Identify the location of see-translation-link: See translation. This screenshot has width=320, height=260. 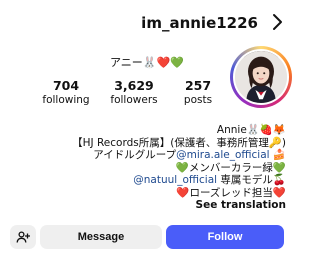
(150, 205).